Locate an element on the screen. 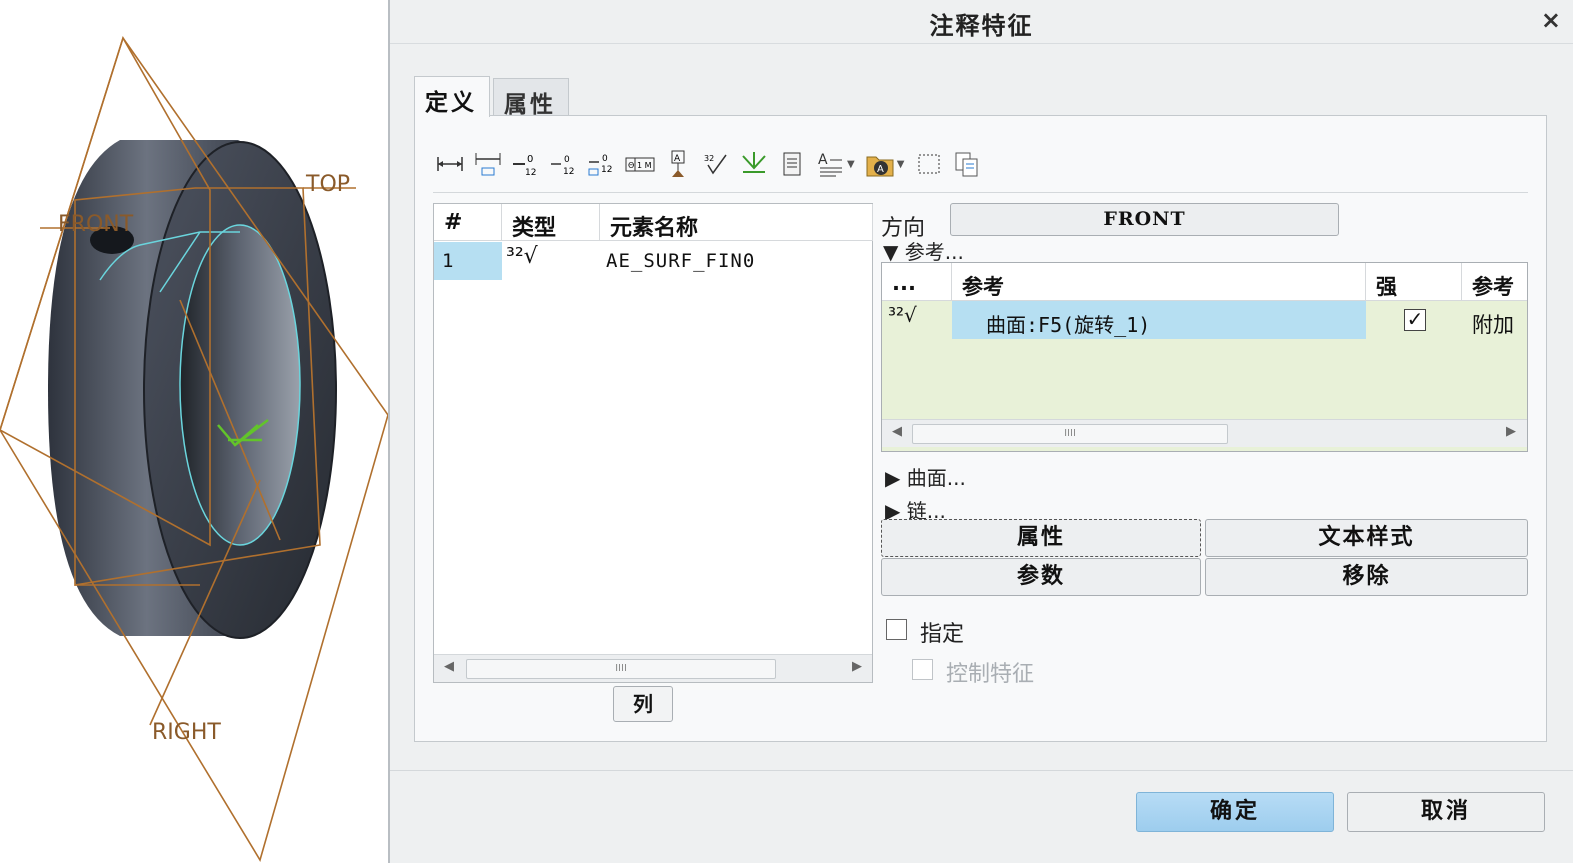 The height and width of the screenshot is (863, 1573). parameters-button: 参数 is located at coordinates (1041, 577).